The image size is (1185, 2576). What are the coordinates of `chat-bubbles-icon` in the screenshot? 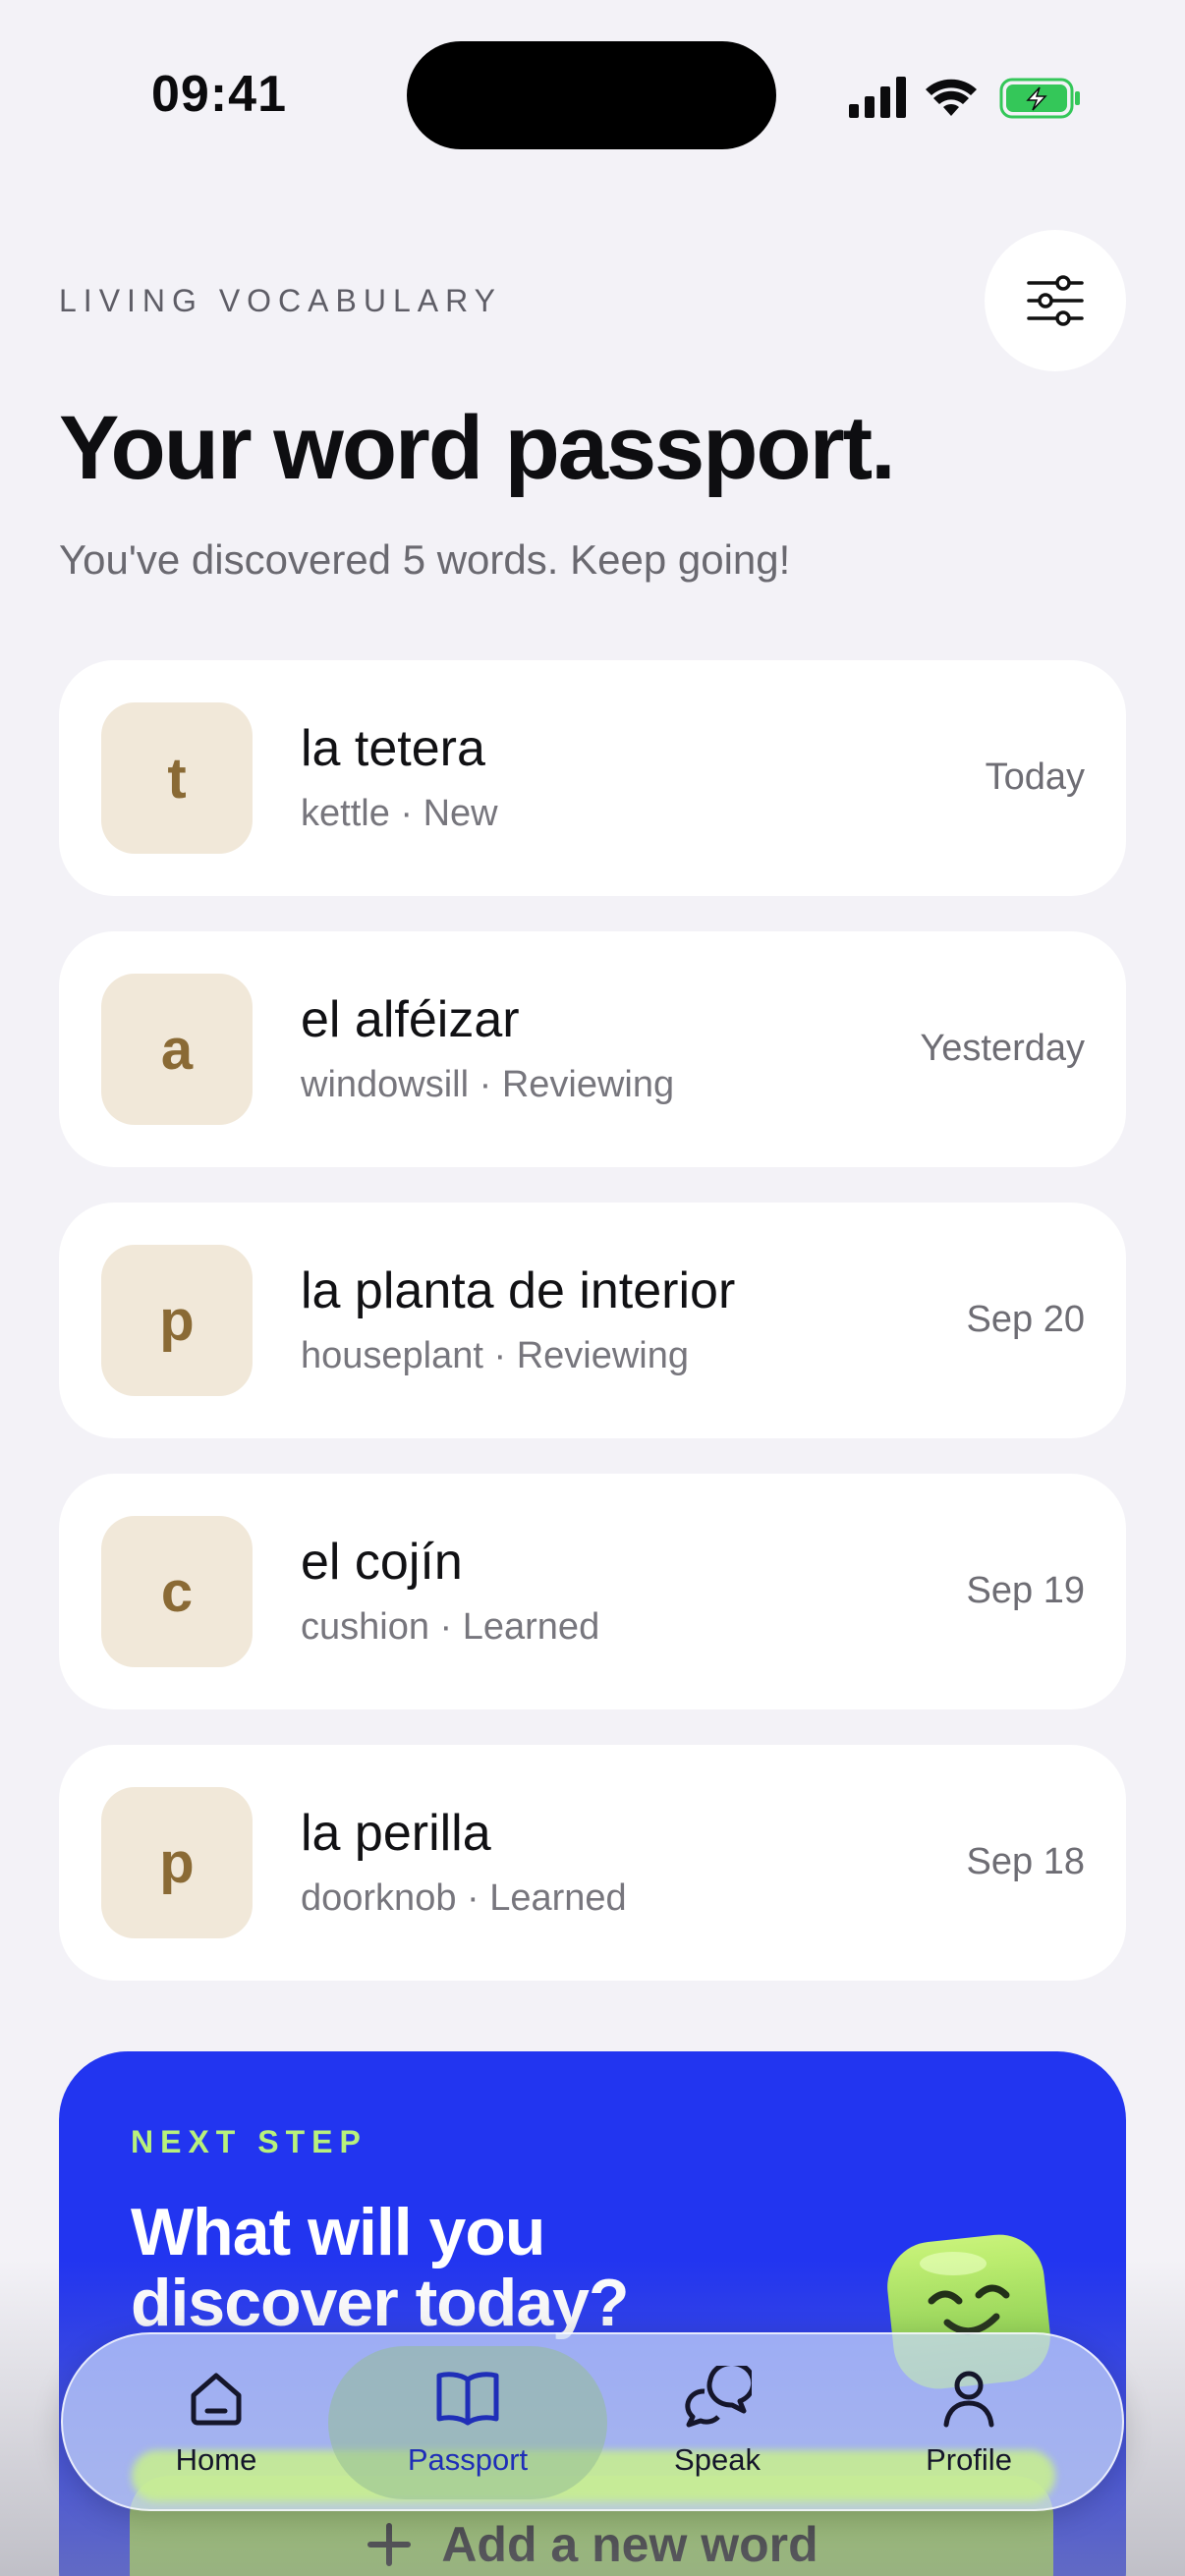 It's located at (719, 2397).